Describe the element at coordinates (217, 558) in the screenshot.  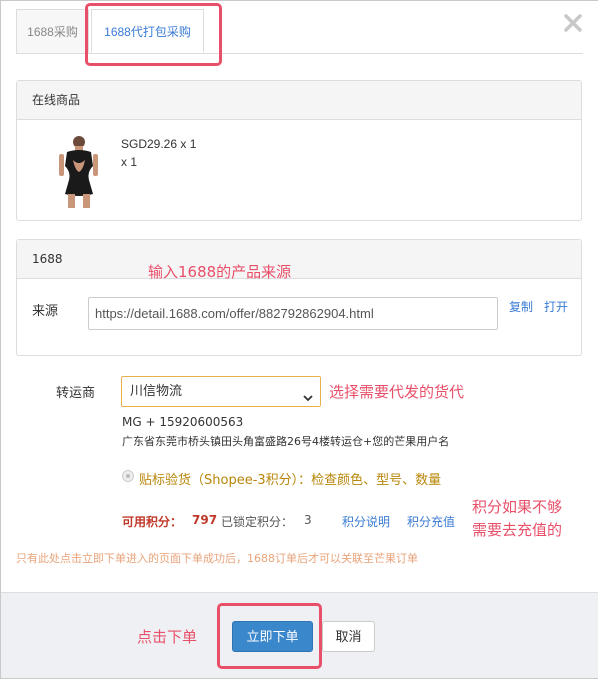
I see `order-notice: 只有此处点击立即下单进入的页面下单成功后，1688订单后才可以关联至芒果订单` at that location.